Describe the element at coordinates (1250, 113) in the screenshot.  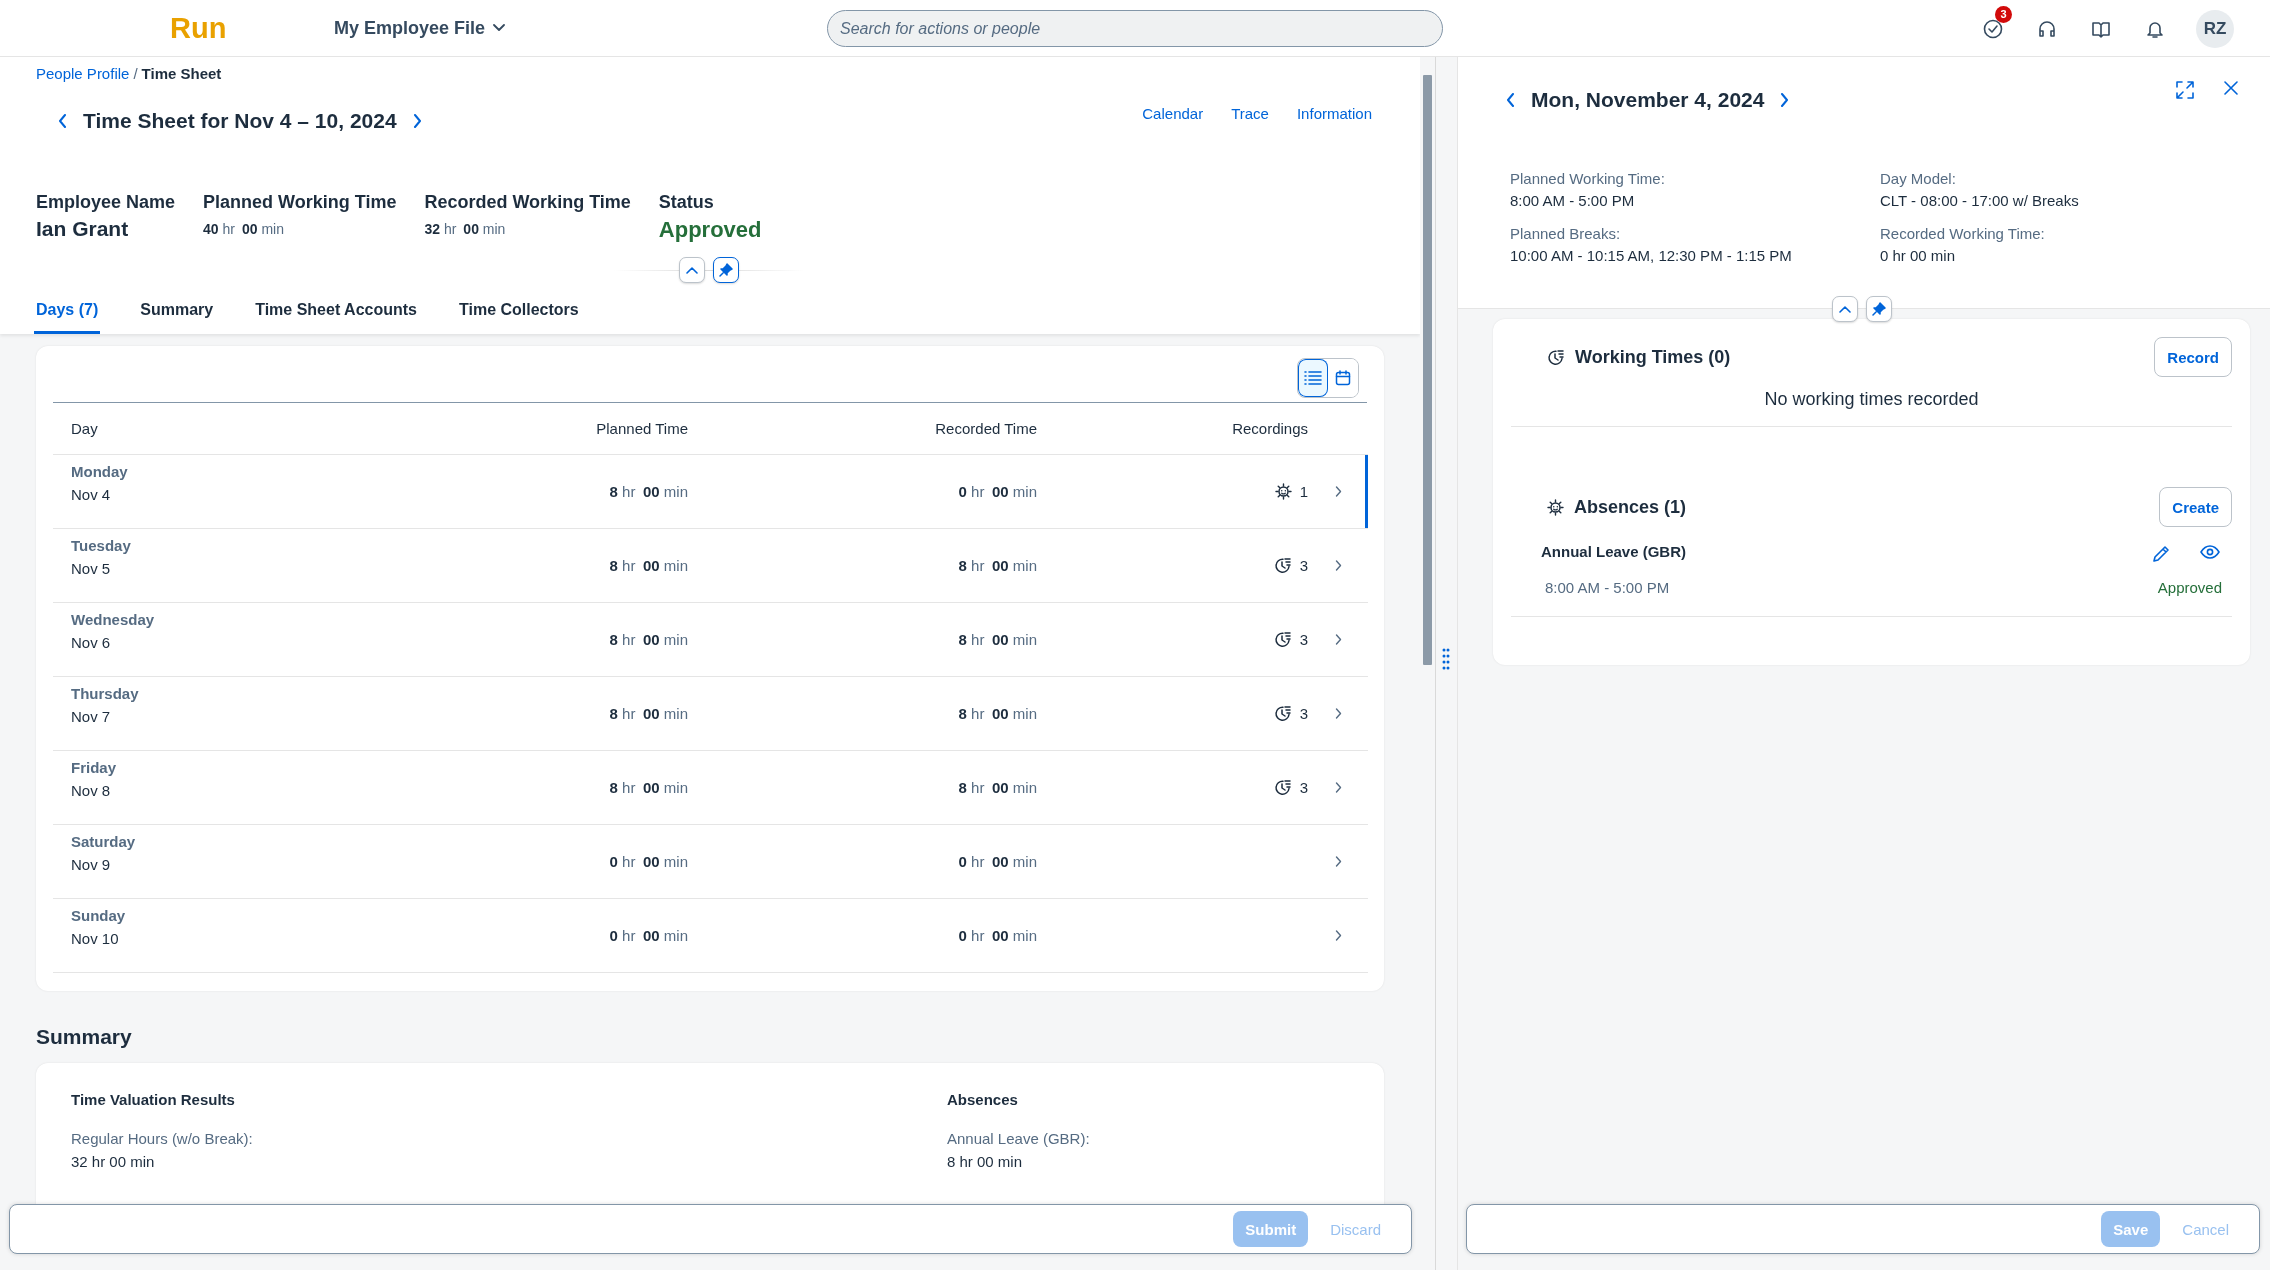
I see `header-link: Trace` at that location.